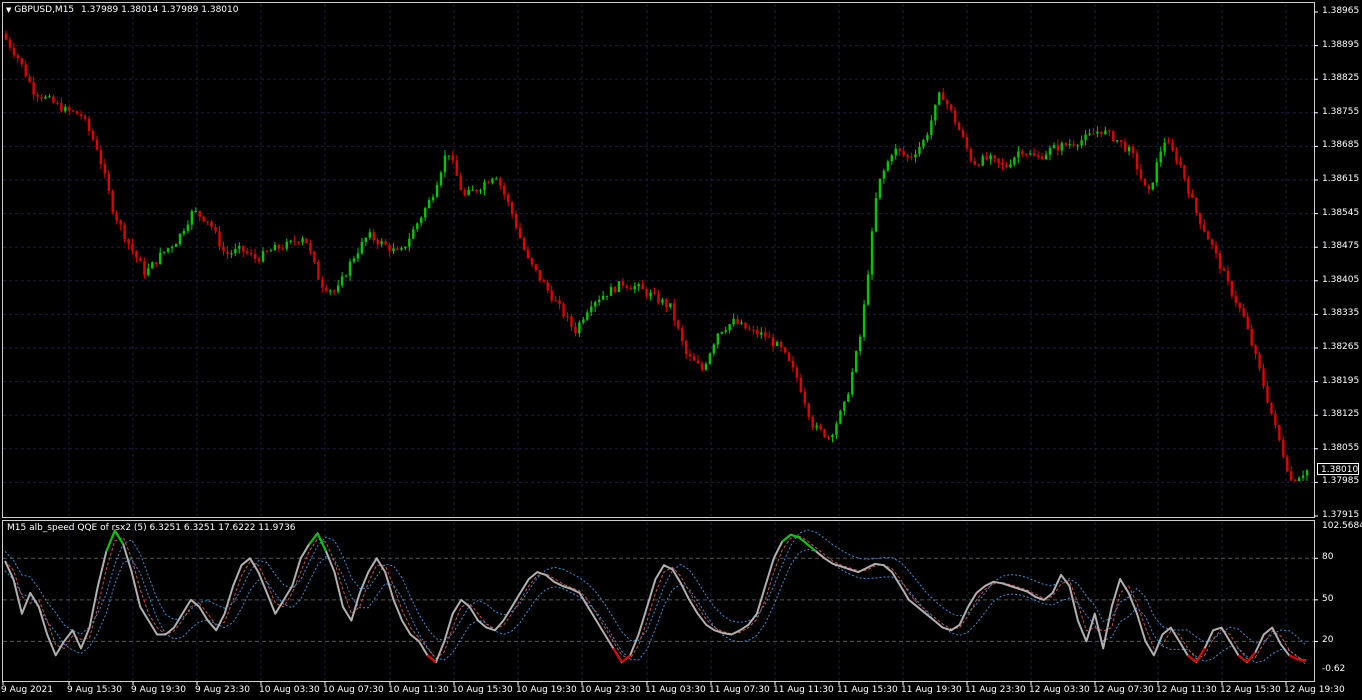 The height and width of the screenshot is (700, 1362). I want to click on price-axis-label: 1.38055, so click(1341, 447).